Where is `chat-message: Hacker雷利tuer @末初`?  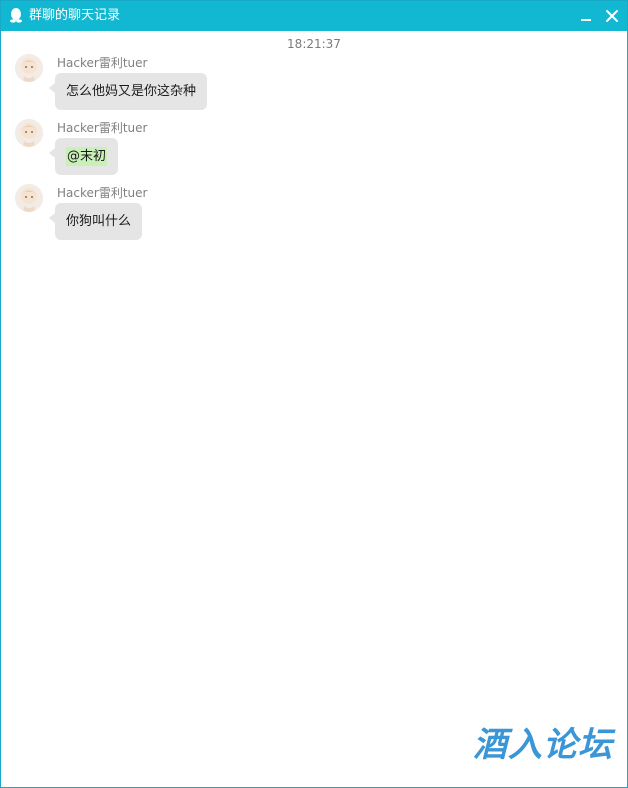 chat-message: Hacker雷利tuer @末初 is located at coordinates (215, 150).